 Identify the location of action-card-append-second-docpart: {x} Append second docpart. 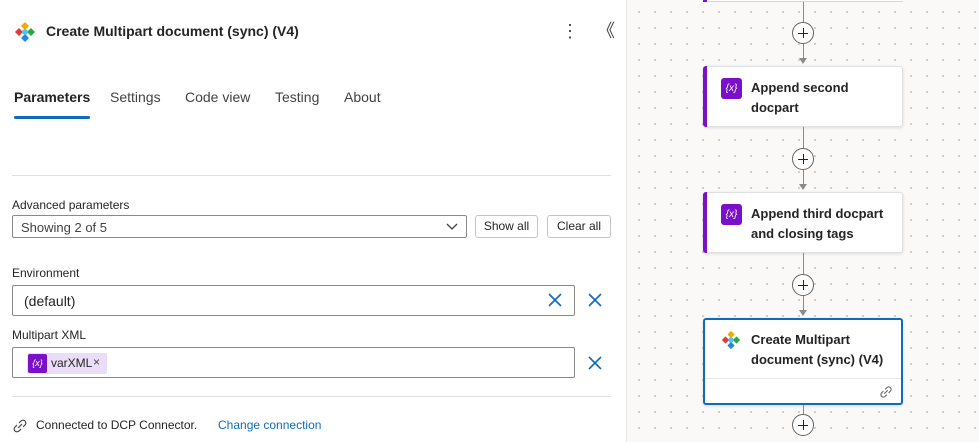
(803, 96).